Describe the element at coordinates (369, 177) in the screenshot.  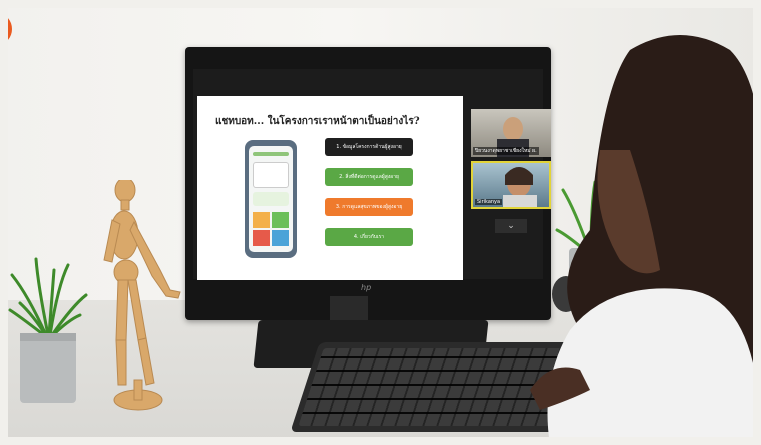
I see `chatbot-menu-button-2: 2. สิ่งที่ดีต่อการดูแลผู้สูงอายุ` at that location.